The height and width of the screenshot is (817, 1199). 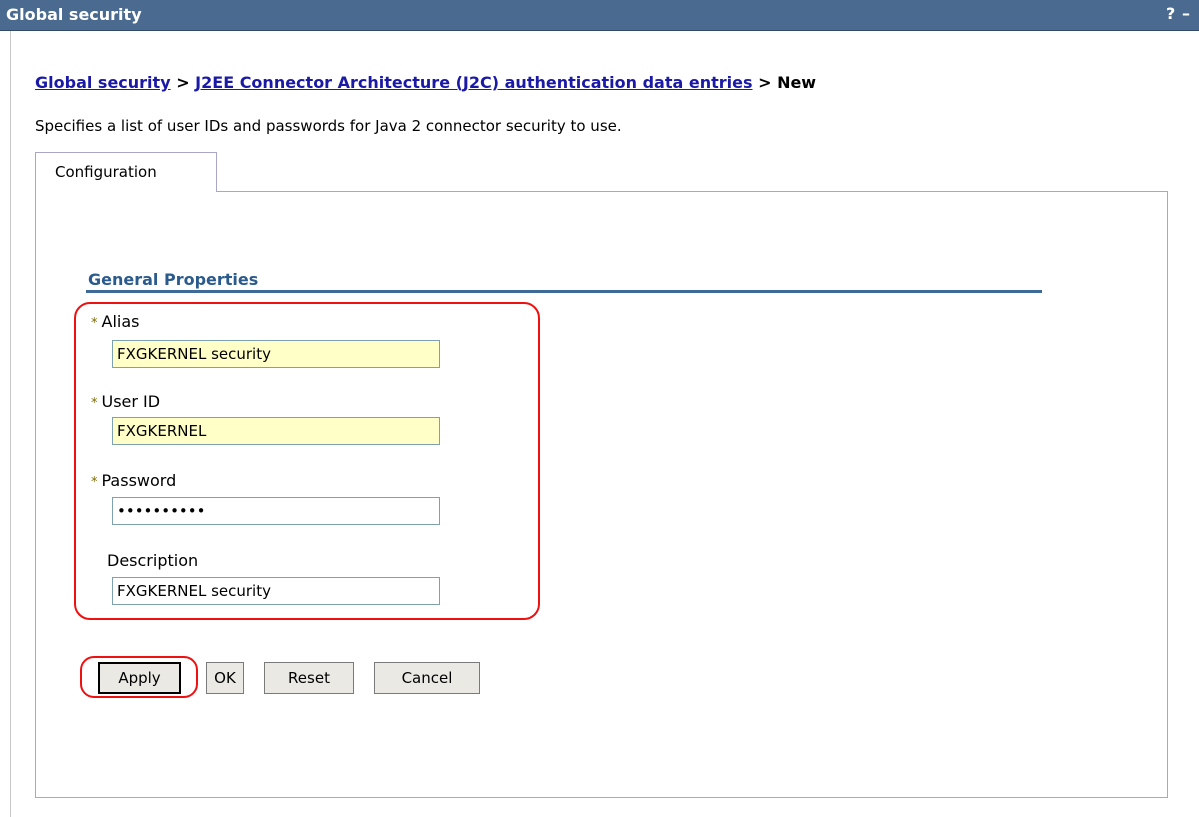 What do you see at coordinates (225, 678) in the screenshot?
I see `ok-button: OK` at bounding box center [225, 678].